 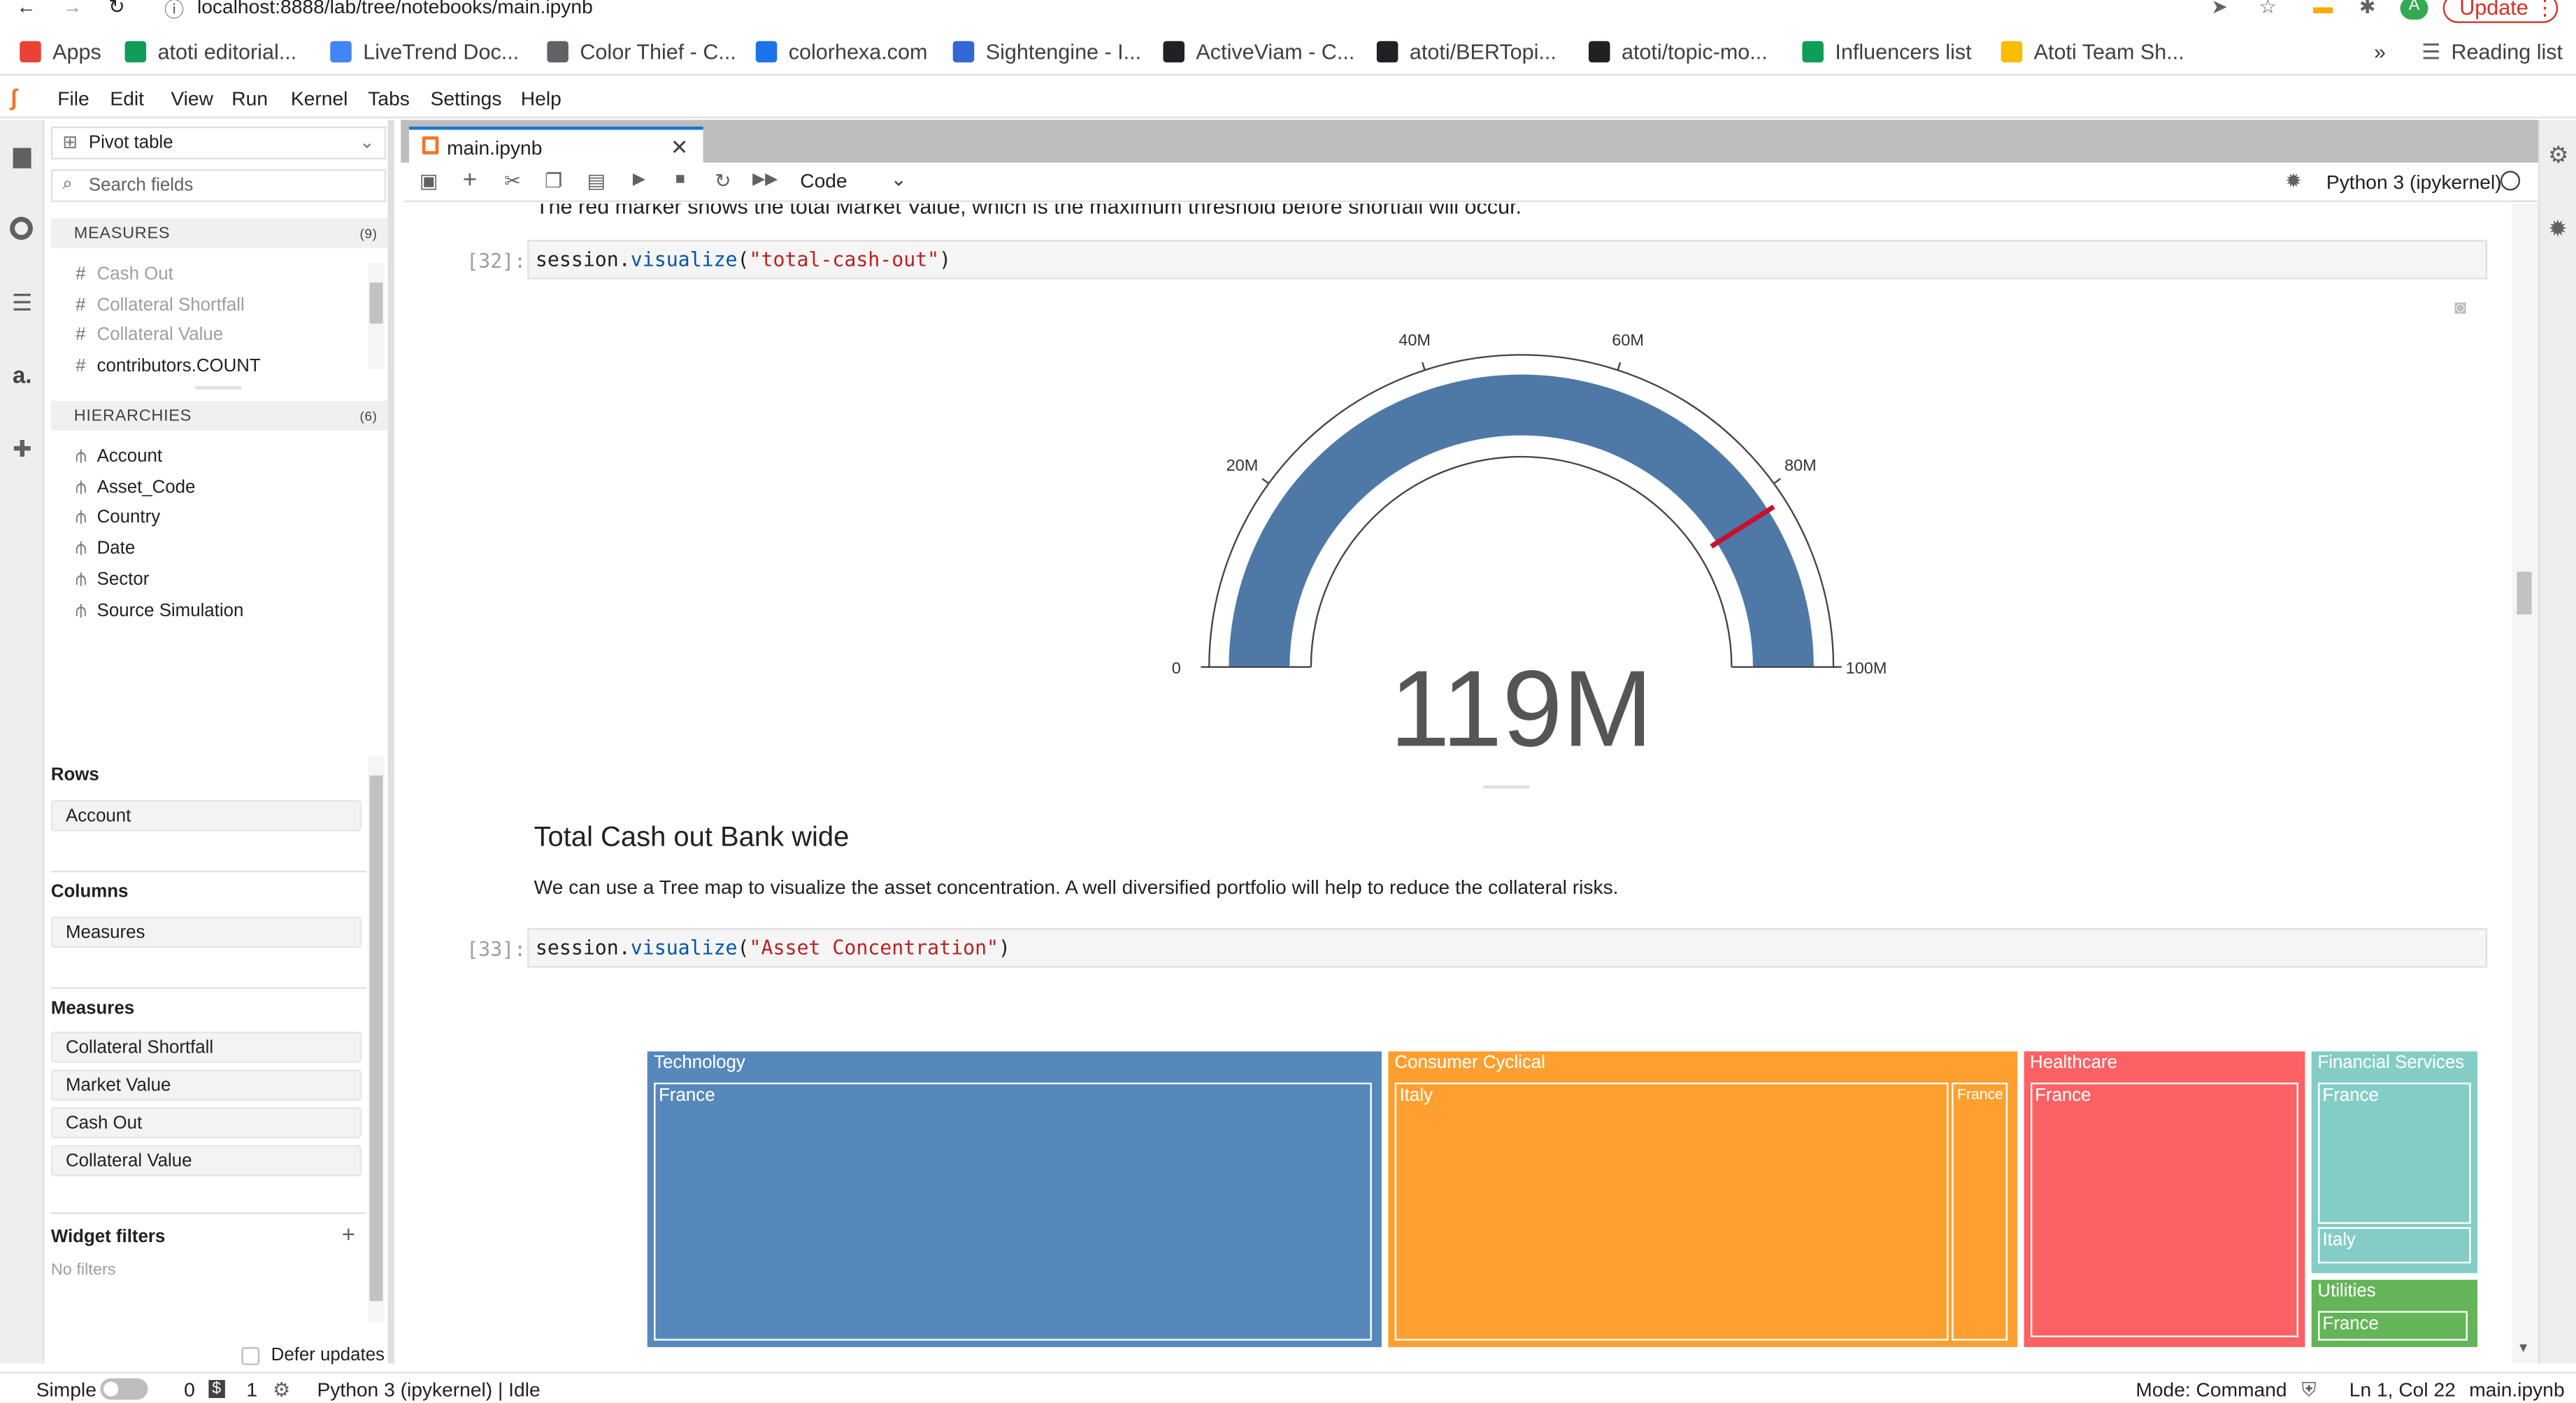 I want to click on info-icon: ⓘ, so click(x=174, y=11).